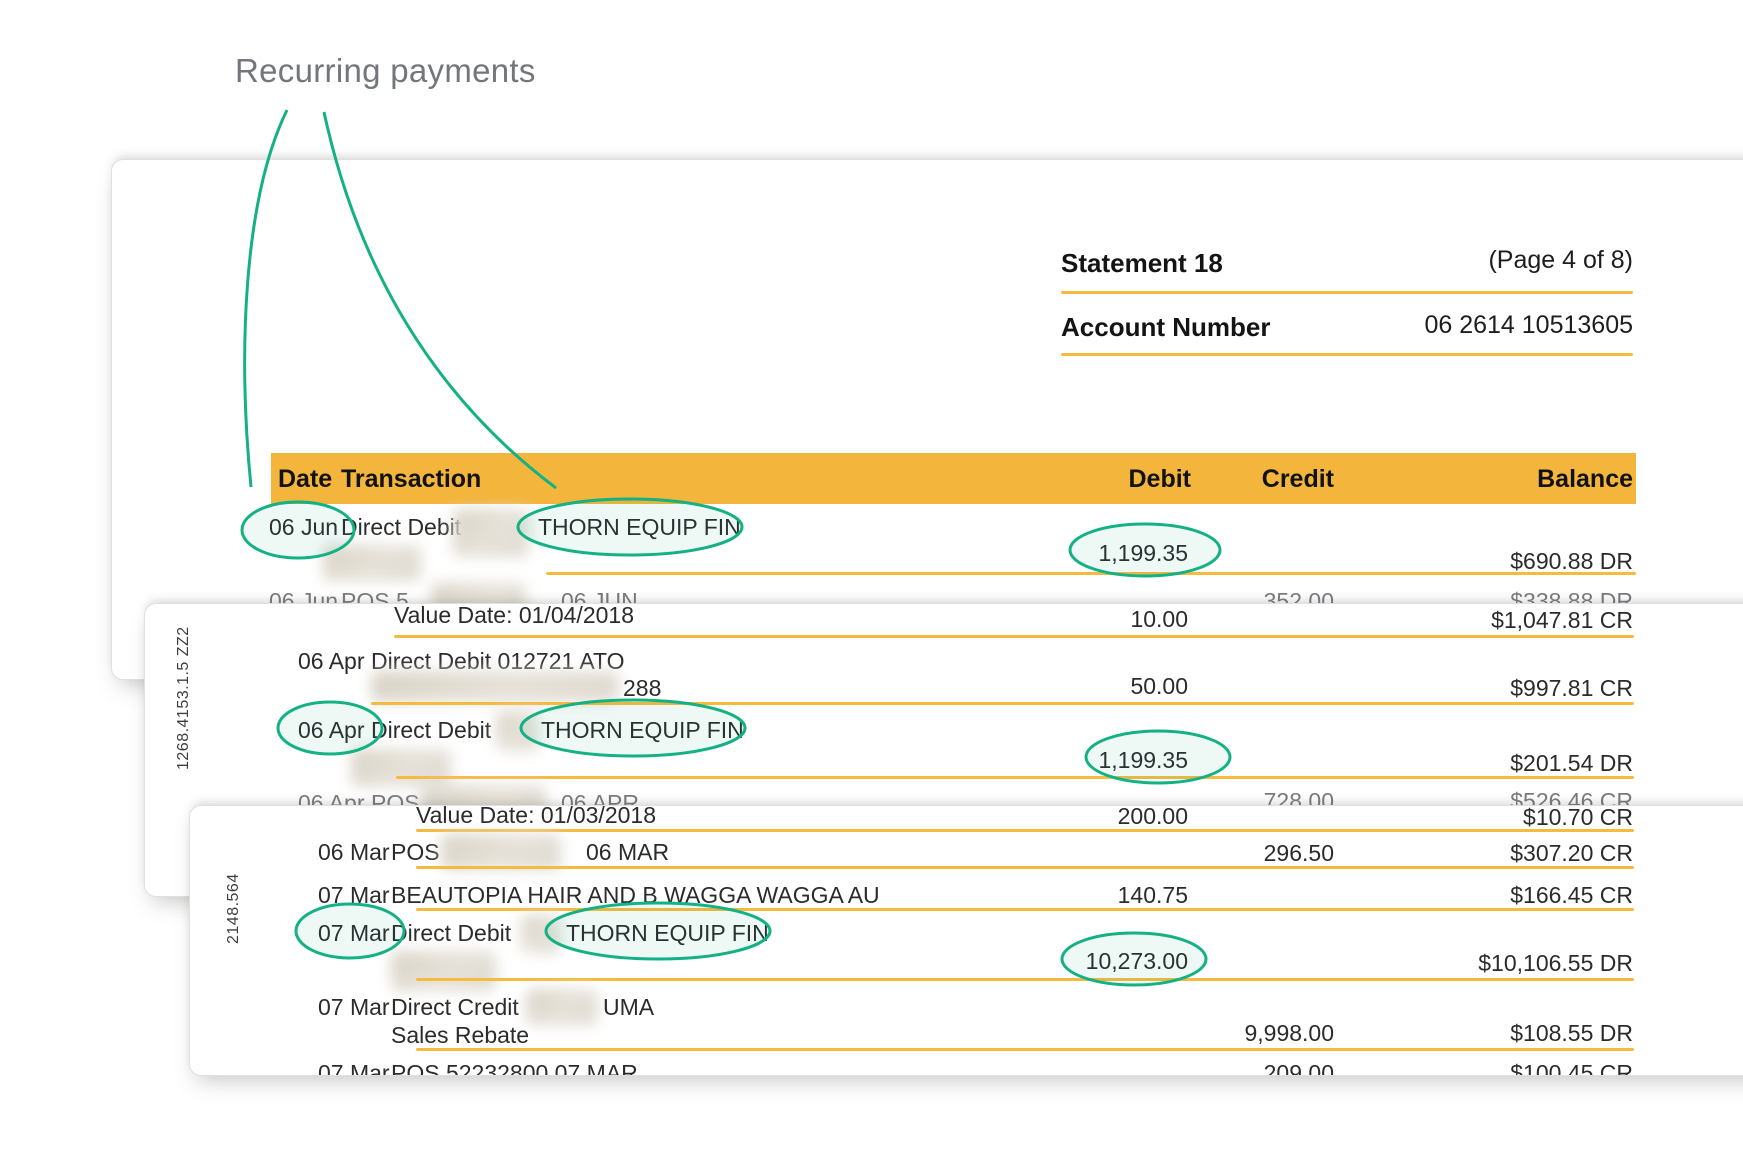 The width and height of the screenshot is (1743, 1153). Describe the element at coordinates (1571, 763) in the screenshot. I see `cell-balance: $201.54 DR` at that location.